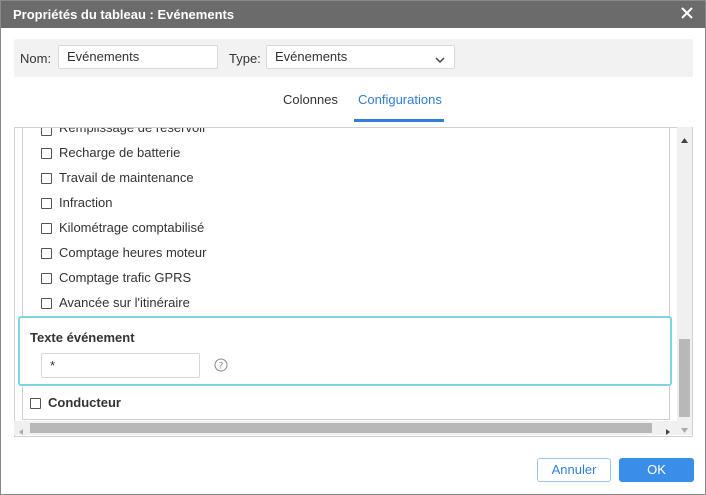 Image resolution: width=706 pixels, height=495 pixels. What do you see at coordinates (311, 56) in the screenshot?
I see `type-value: Evénements` at bounding box center [311, 56].